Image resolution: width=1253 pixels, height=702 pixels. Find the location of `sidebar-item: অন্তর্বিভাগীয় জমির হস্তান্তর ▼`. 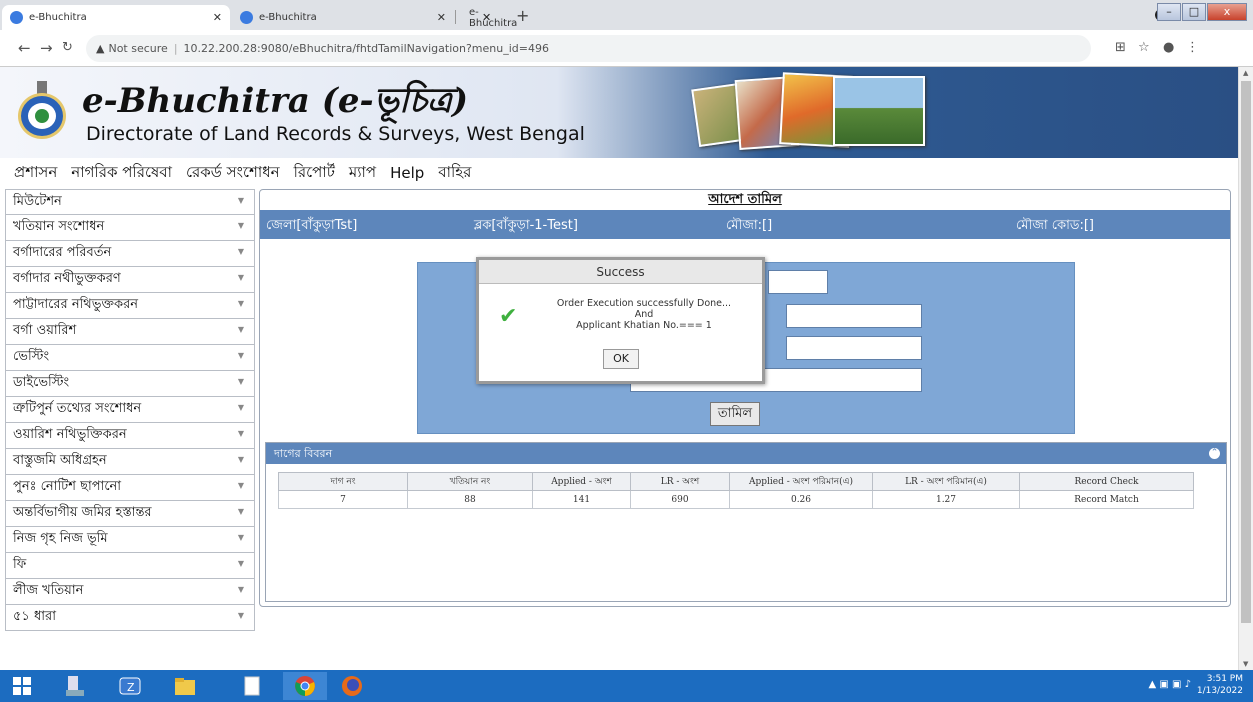

sidebar-item: অন্তর্বিভাগীয় জমির হস্তান্তর ▼ is located at coordinates (130, 514).